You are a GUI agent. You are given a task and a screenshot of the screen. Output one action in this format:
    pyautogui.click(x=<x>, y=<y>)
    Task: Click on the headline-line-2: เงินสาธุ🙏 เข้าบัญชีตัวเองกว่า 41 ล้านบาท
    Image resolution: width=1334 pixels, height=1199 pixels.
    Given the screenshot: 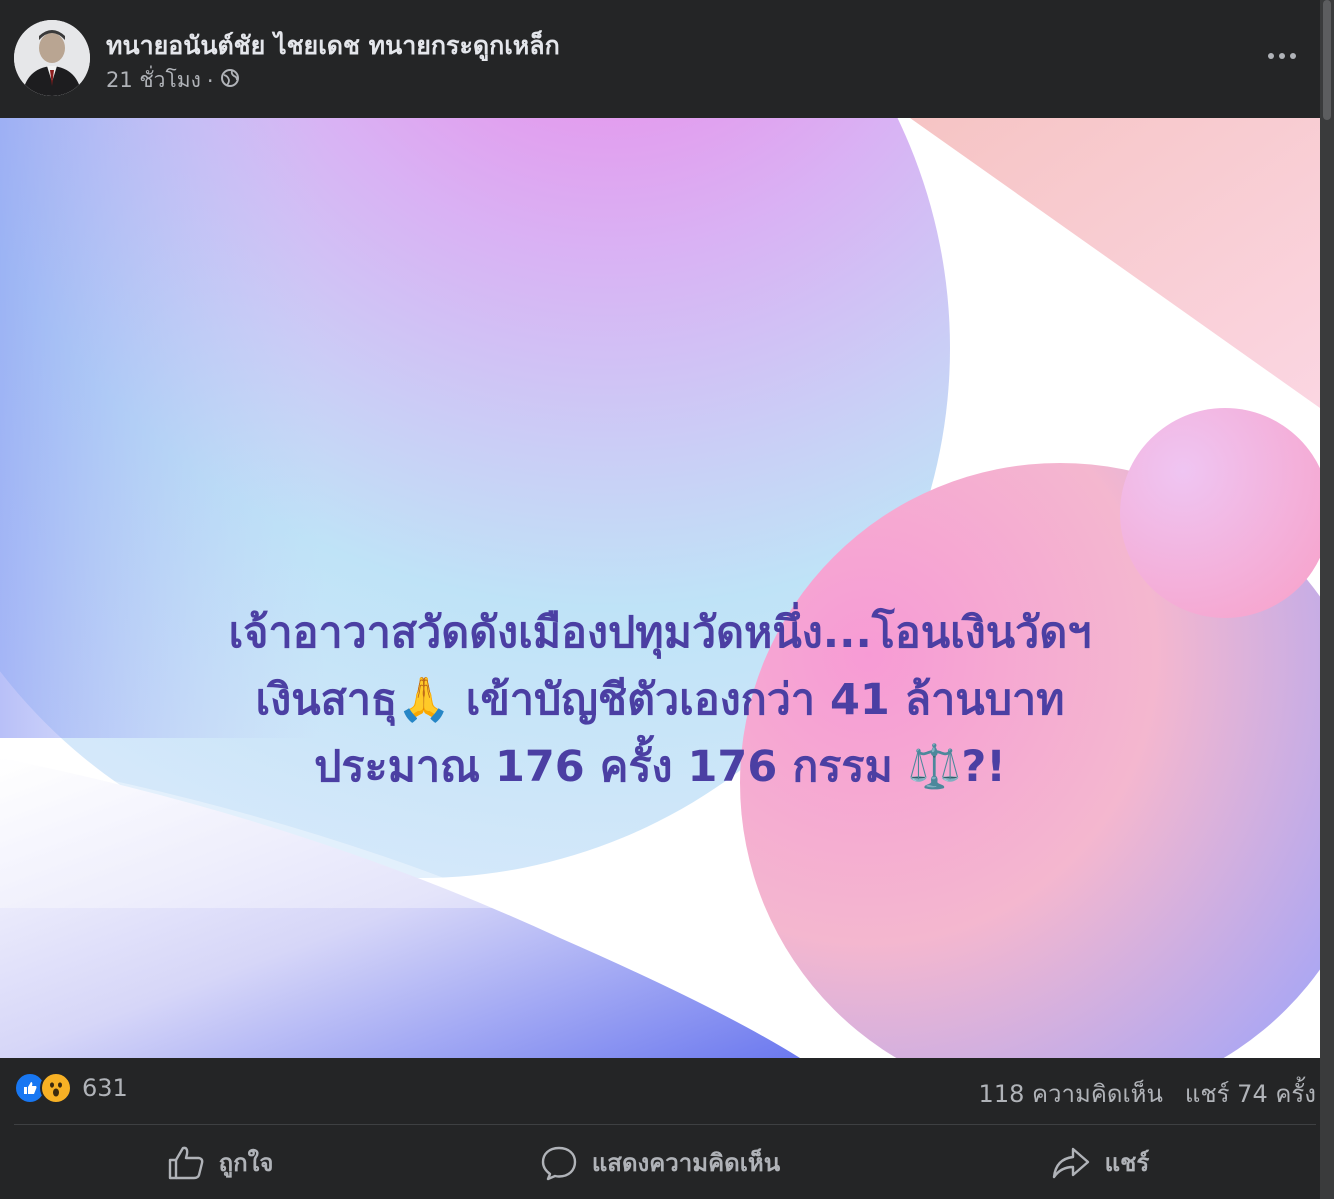 What is the action you would take?
    pyautogui.click(x=660, y=700)
    